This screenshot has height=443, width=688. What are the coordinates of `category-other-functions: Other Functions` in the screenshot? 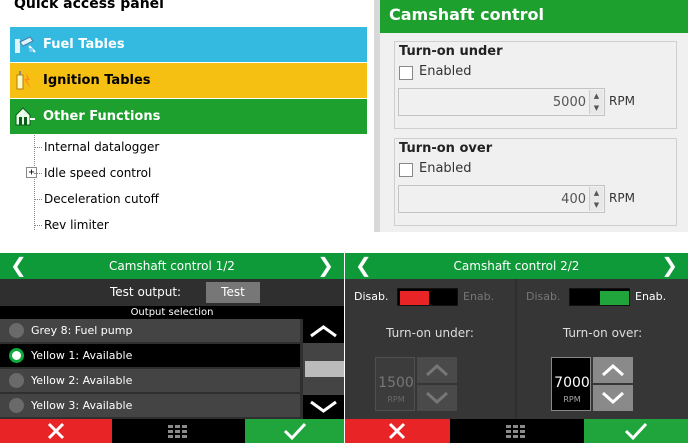 It's located at (188, 116).